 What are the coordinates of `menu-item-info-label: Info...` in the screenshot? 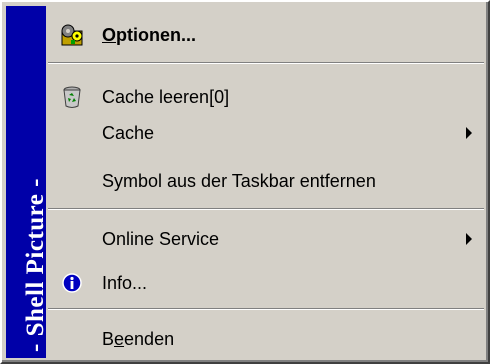 It's located at (125, 282).